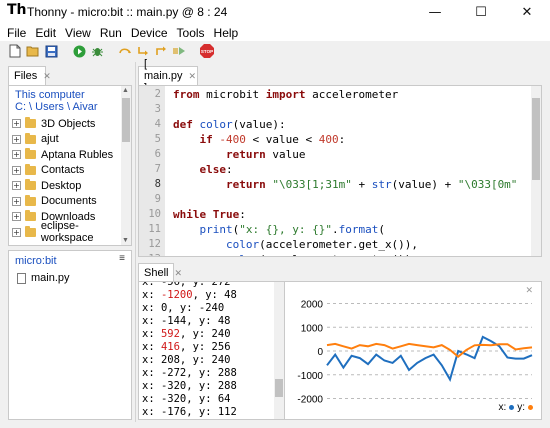 This screenshot has height=428, width=550. Describe the element at coordinates (17, 10) in the screenshot. I see `thonny-logo-icon: Th` at that location.